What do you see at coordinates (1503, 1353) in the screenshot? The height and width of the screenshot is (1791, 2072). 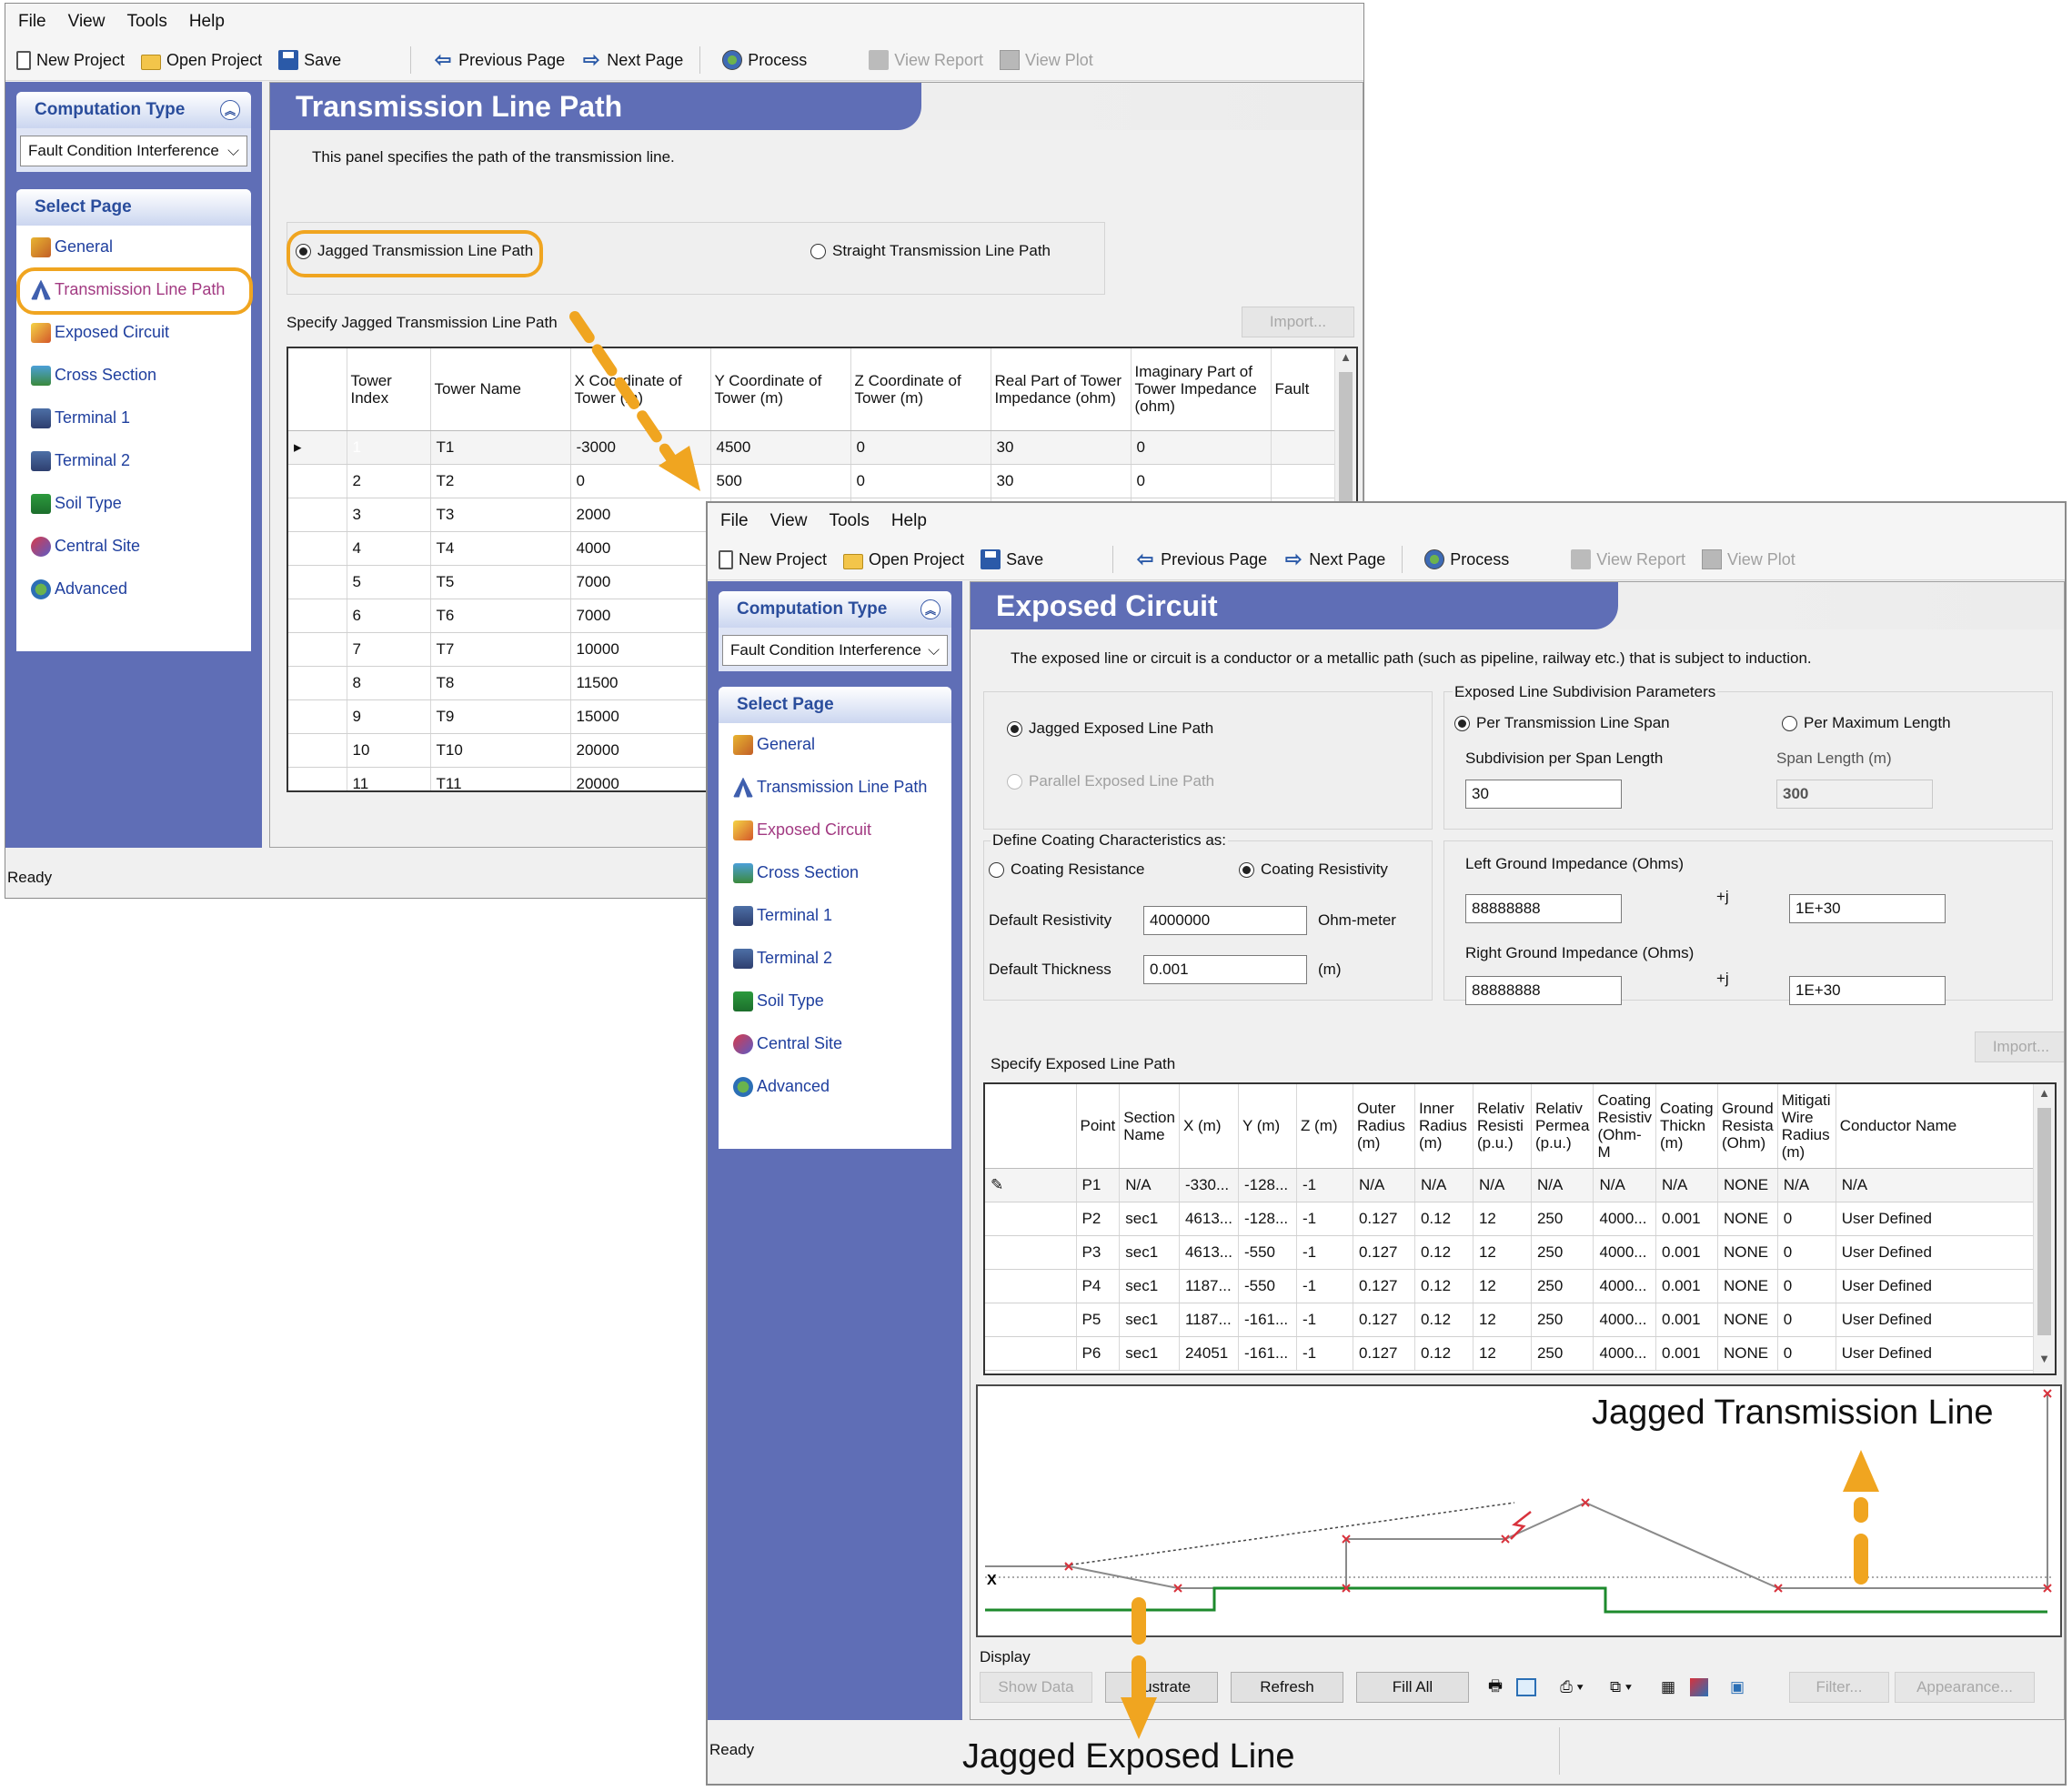 I see `table-cell: 12` at bounding box center [1503, 1353].